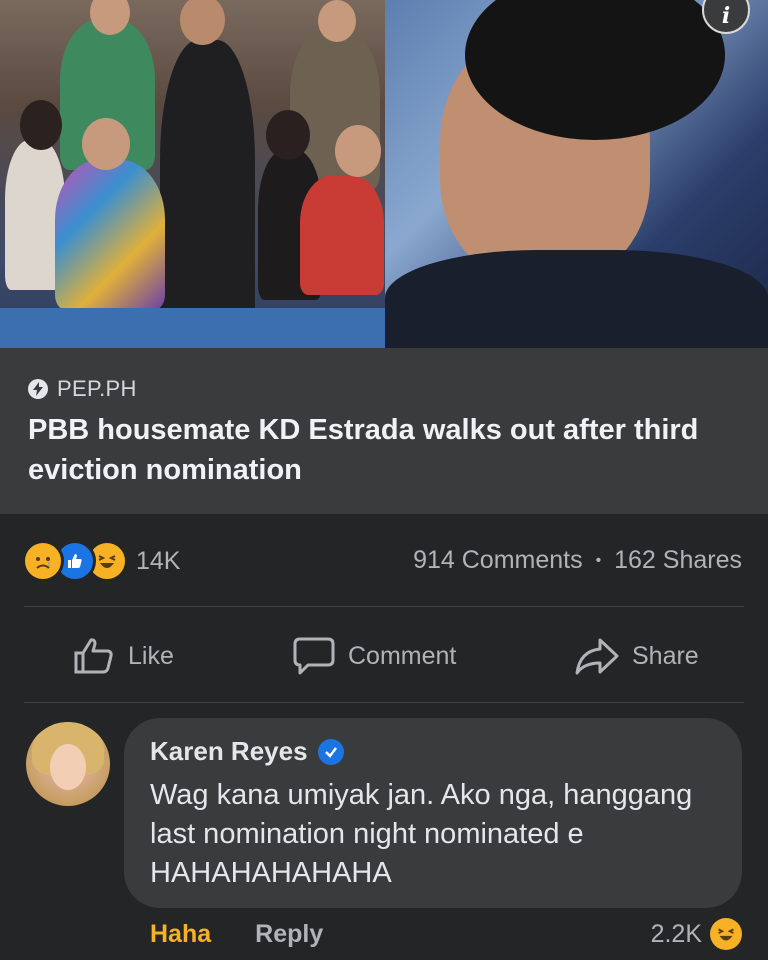 The image size is (768, 960). Describe the element at coordinates (498, 560) in the screenshot. I see `comments-count: 914 Comments` at that location.